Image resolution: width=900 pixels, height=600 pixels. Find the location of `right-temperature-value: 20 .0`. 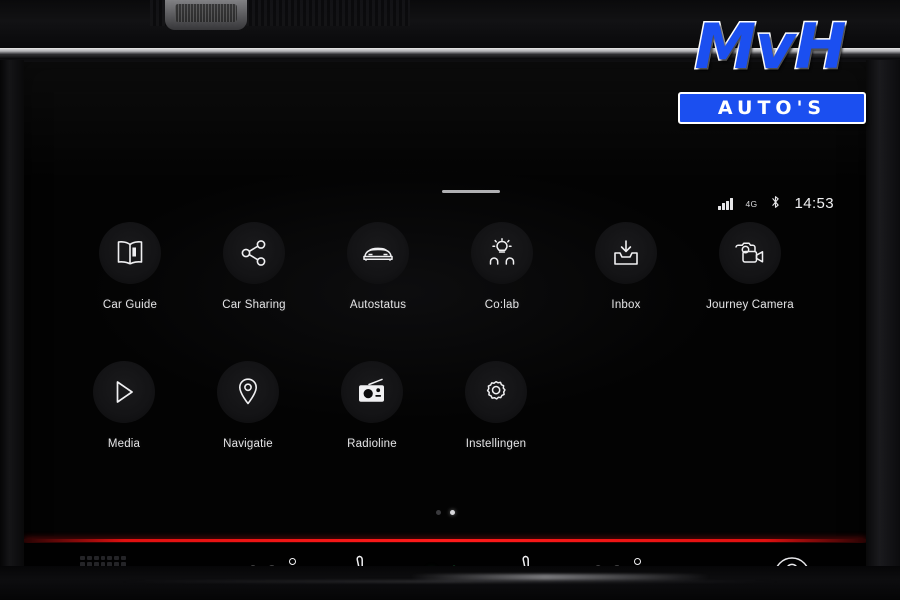

right-temperature-value: 20 .0 is located at coordinates (620, 562).